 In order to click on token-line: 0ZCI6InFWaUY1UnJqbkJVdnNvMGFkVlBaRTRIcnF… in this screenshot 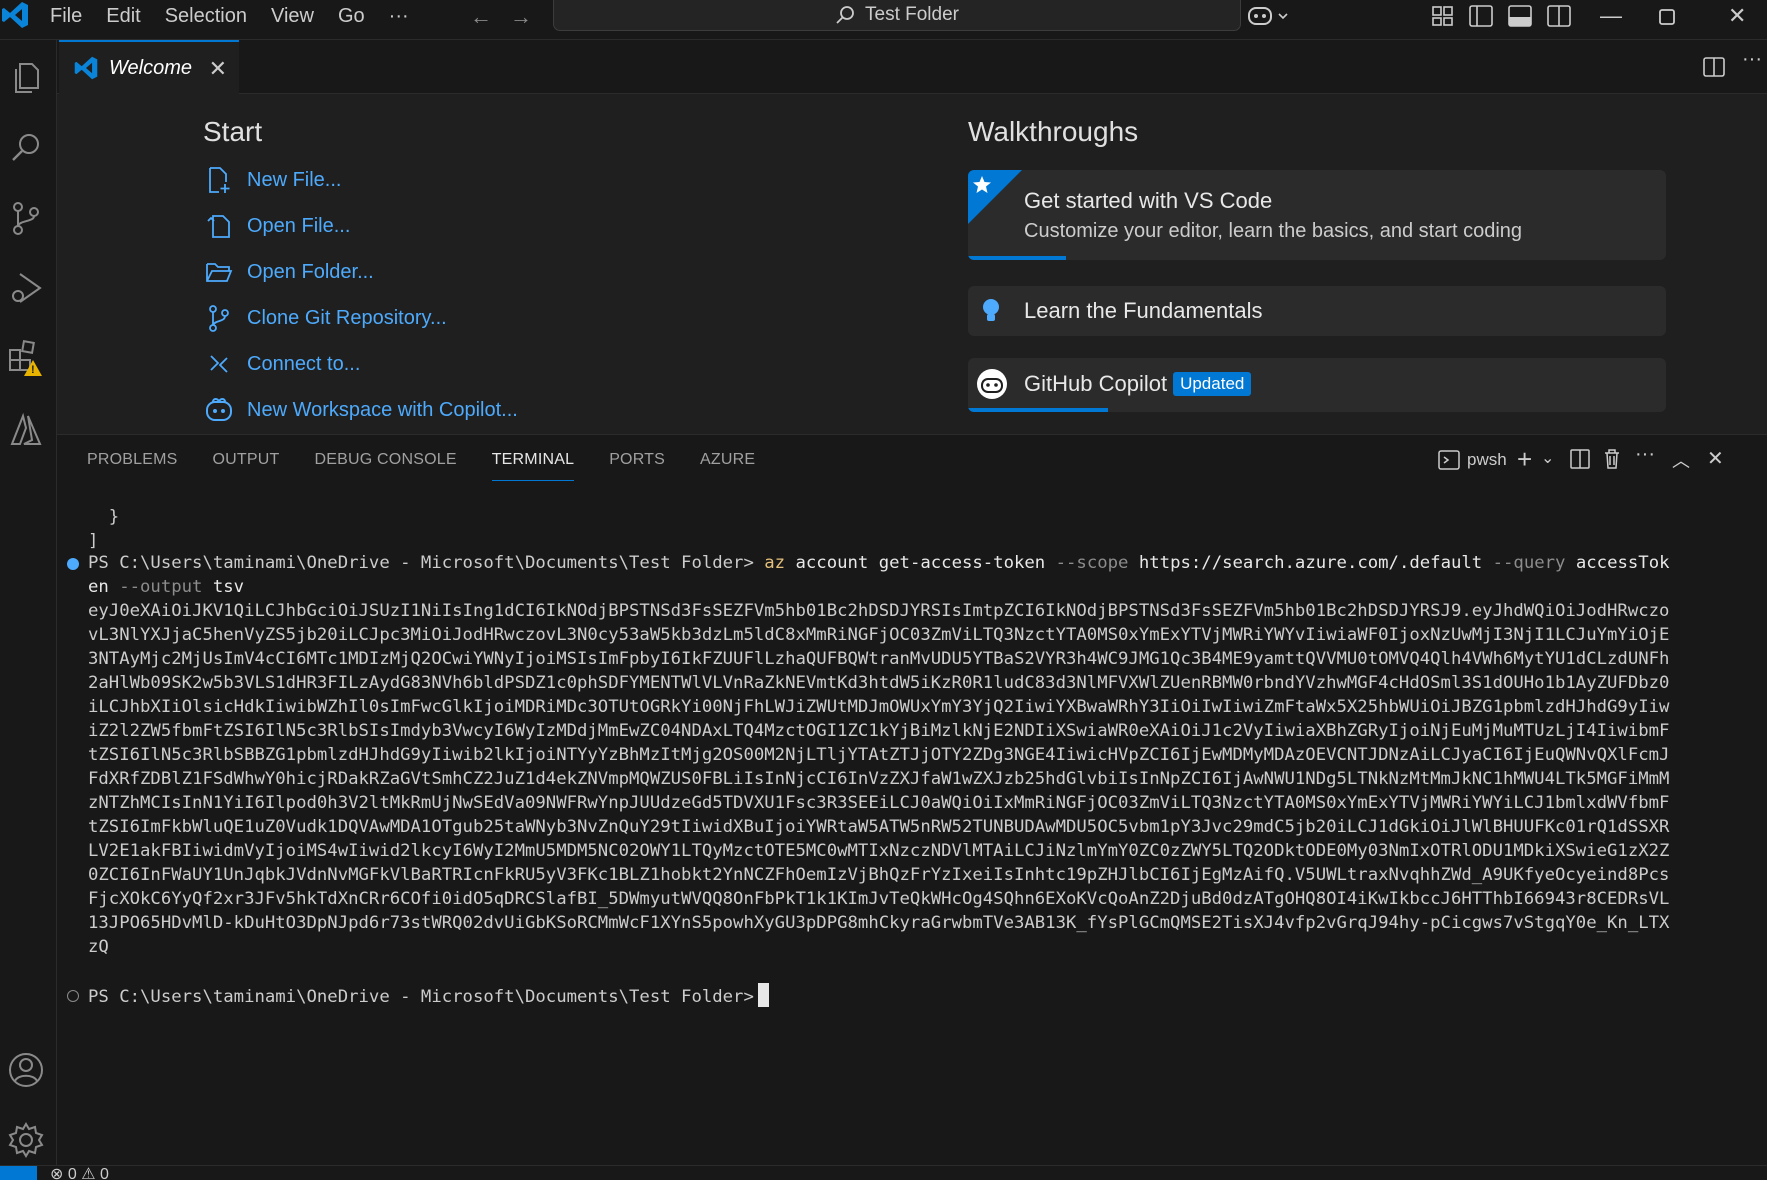, I will do `click(879, 875)`.